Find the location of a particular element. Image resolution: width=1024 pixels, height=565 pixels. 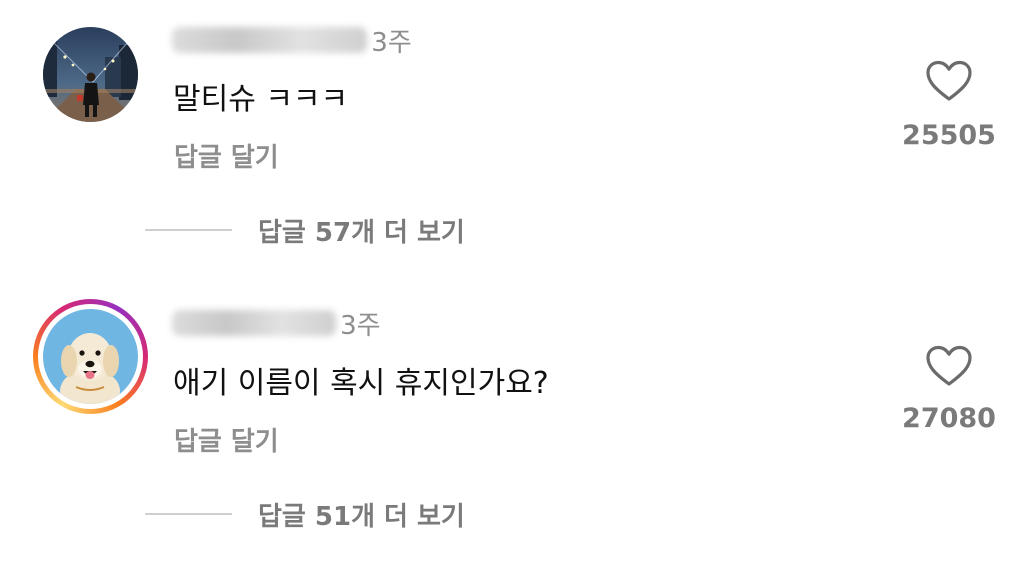

avatar-photo is located at coordinates (90, 356).